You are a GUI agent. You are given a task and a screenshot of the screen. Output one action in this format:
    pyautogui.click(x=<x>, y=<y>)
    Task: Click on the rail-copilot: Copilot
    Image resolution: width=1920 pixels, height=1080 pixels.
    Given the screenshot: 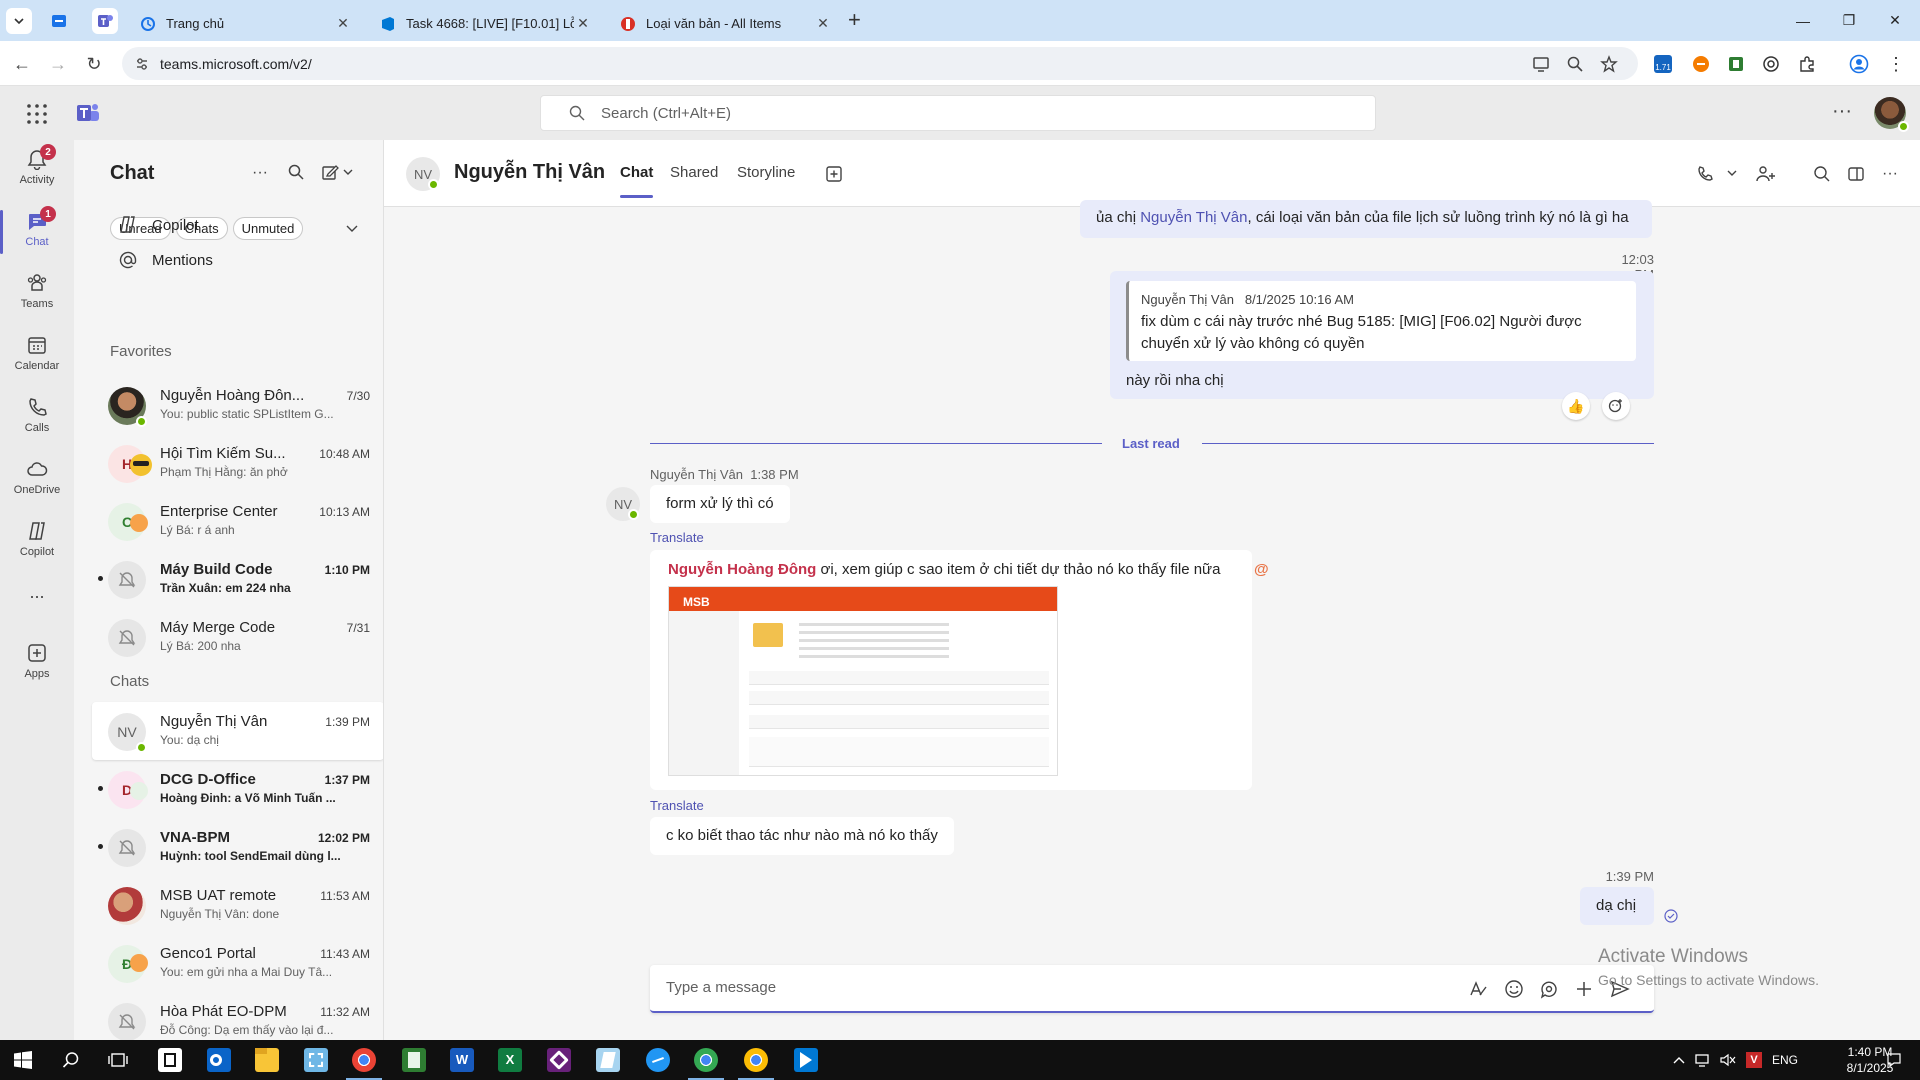 What is the action you would take?
    pyautogui.click(x=37, y=543)
    